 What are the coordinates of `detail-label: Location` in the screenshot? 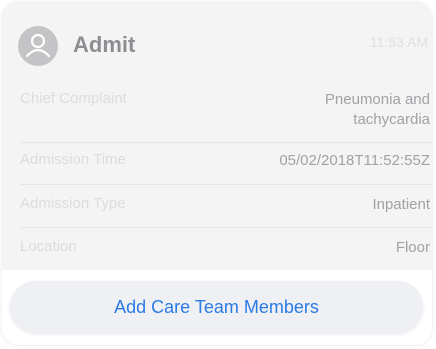 It's located at (48, 246).